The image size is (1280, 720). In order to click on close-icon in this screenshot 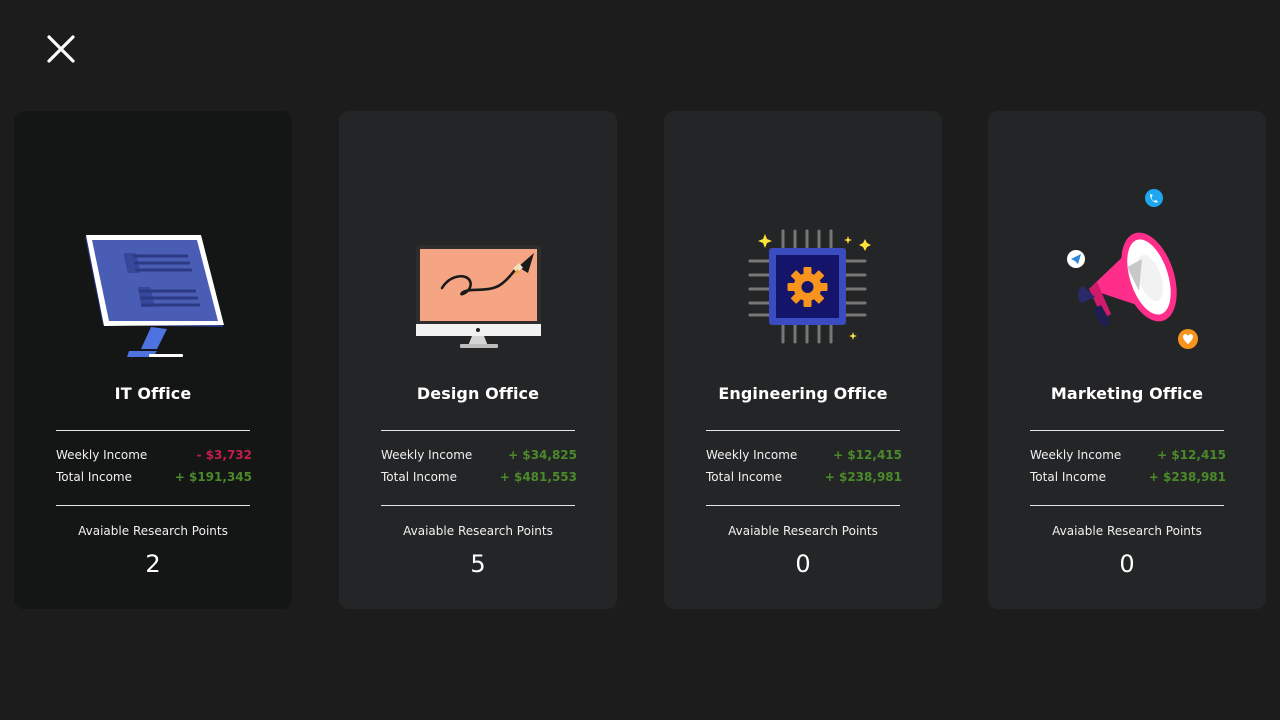, I will do `click(61, 49)`.